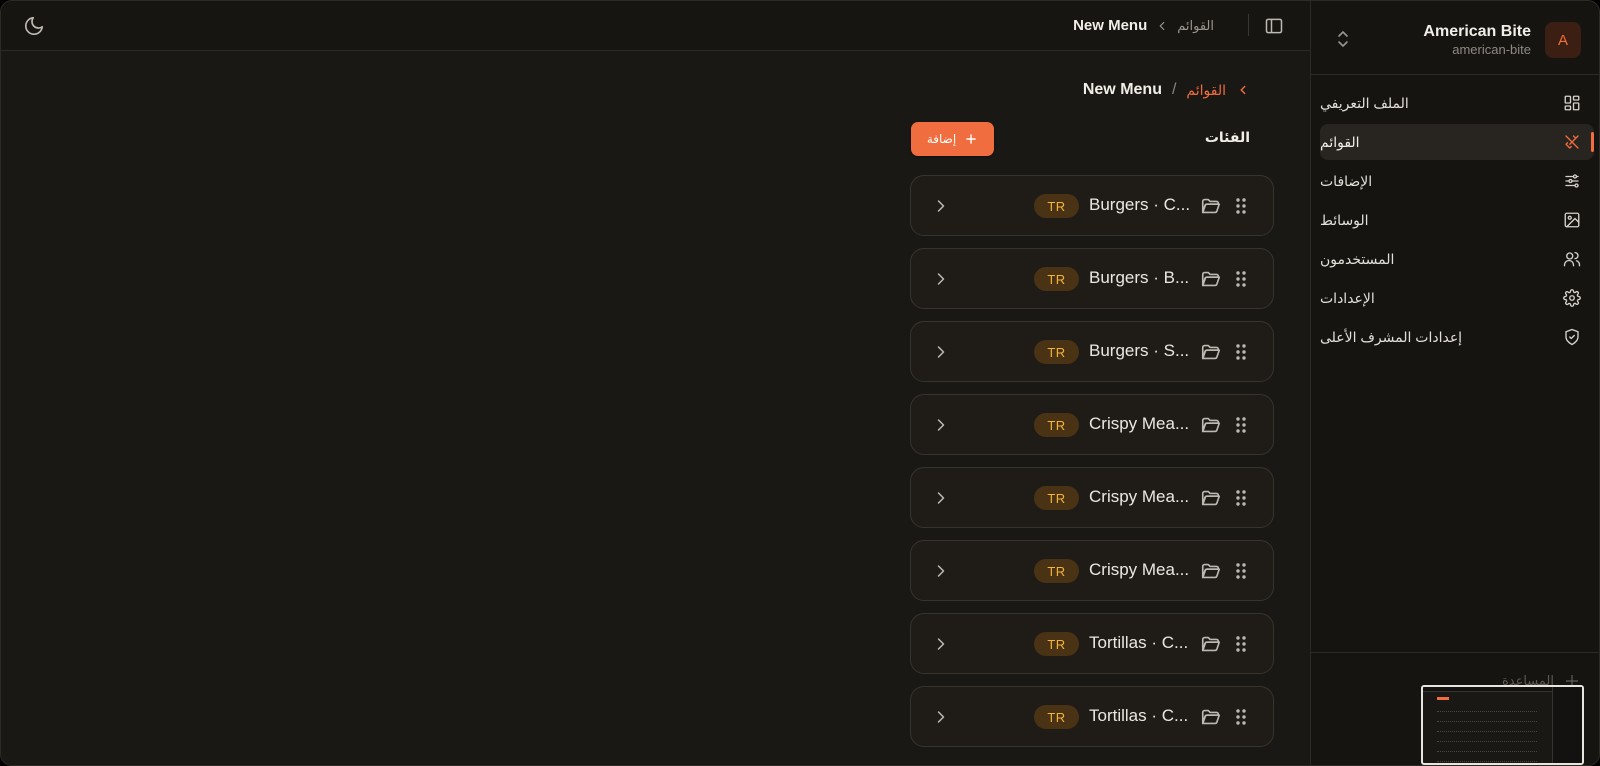  Describe the element at coordinates (1340, 141) in the screenshot. I see `sidebar-item-label: القوائم` at that location.